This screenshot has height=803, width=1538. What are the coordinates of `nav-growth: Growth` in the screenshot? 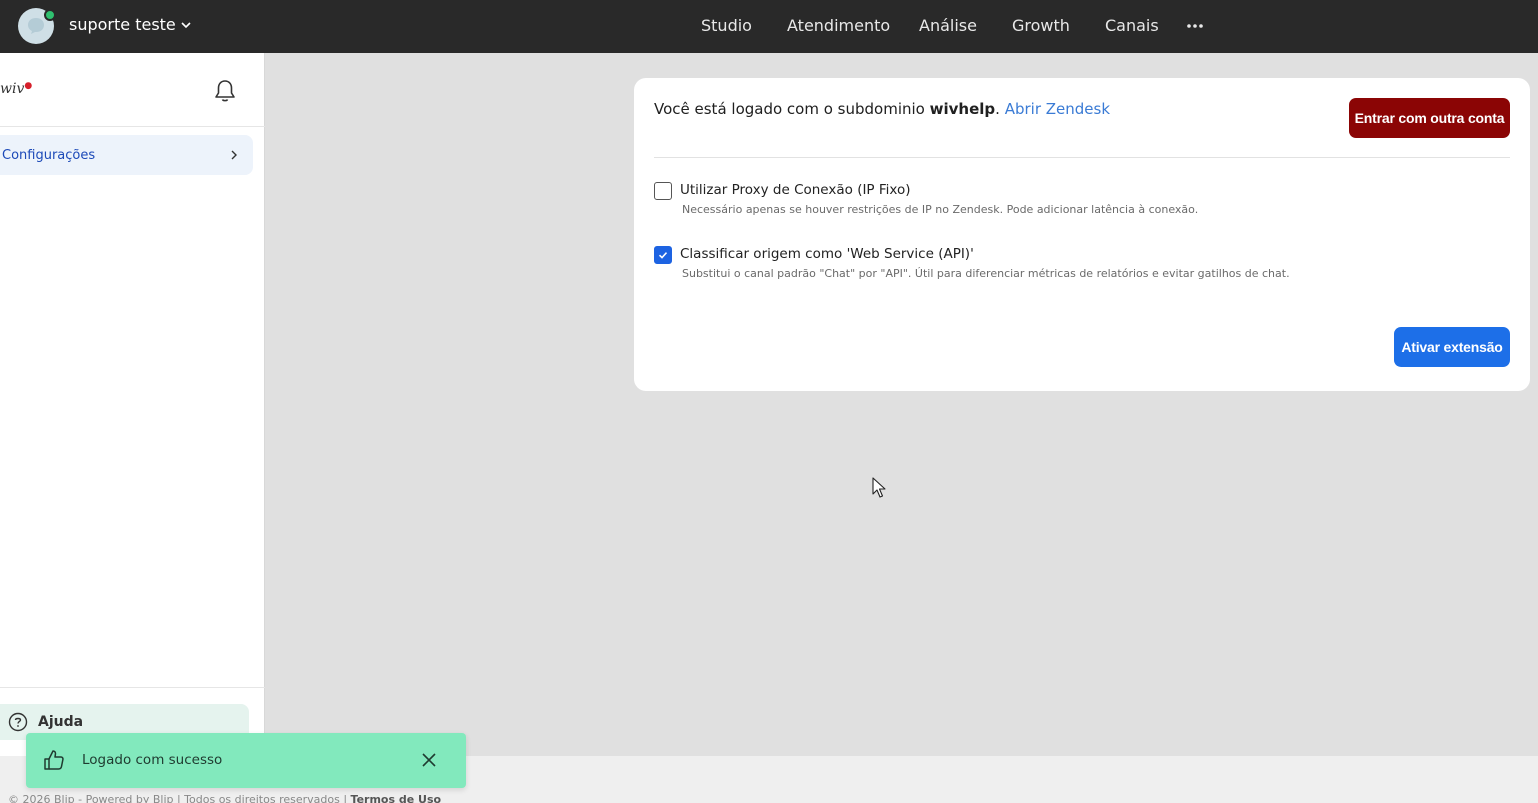 It's located at (1041, 25).